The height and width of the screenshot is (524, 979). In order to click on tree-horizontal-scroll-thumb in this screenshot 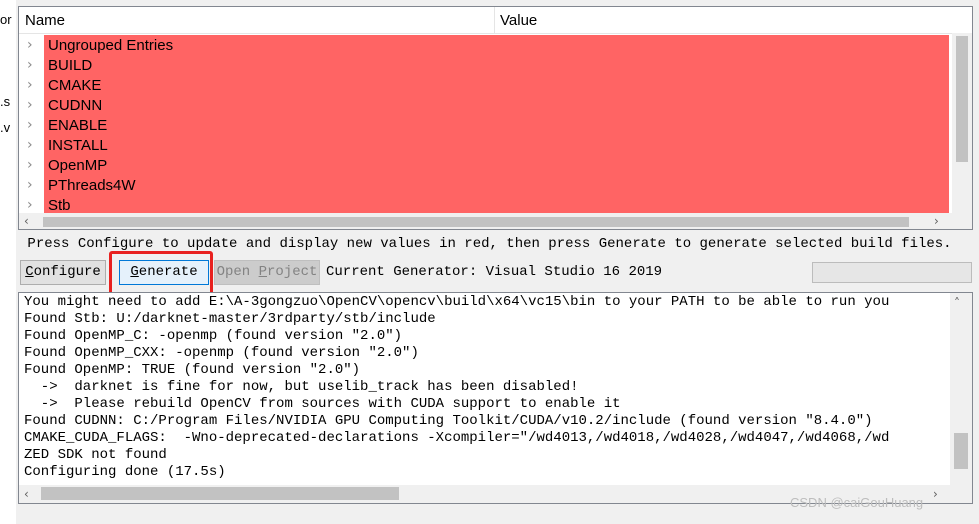, I will do `click(476, 222)`.